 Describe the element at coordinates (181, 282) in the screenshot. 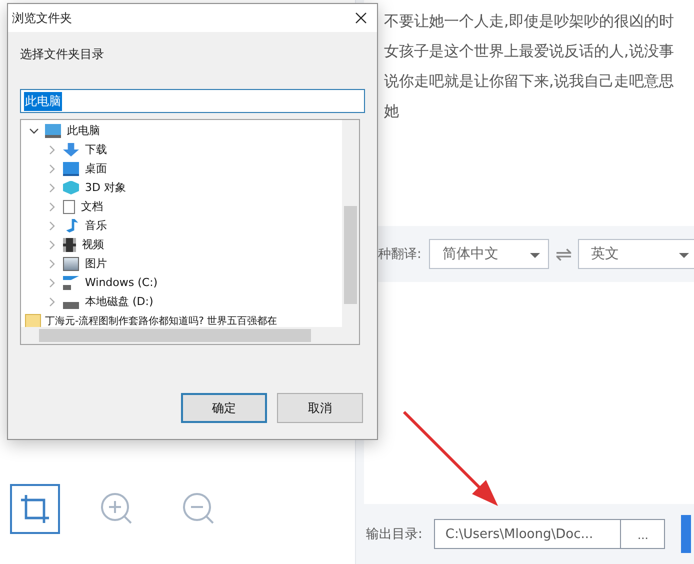

I see `tree-item: Windows (C:)` at that location.